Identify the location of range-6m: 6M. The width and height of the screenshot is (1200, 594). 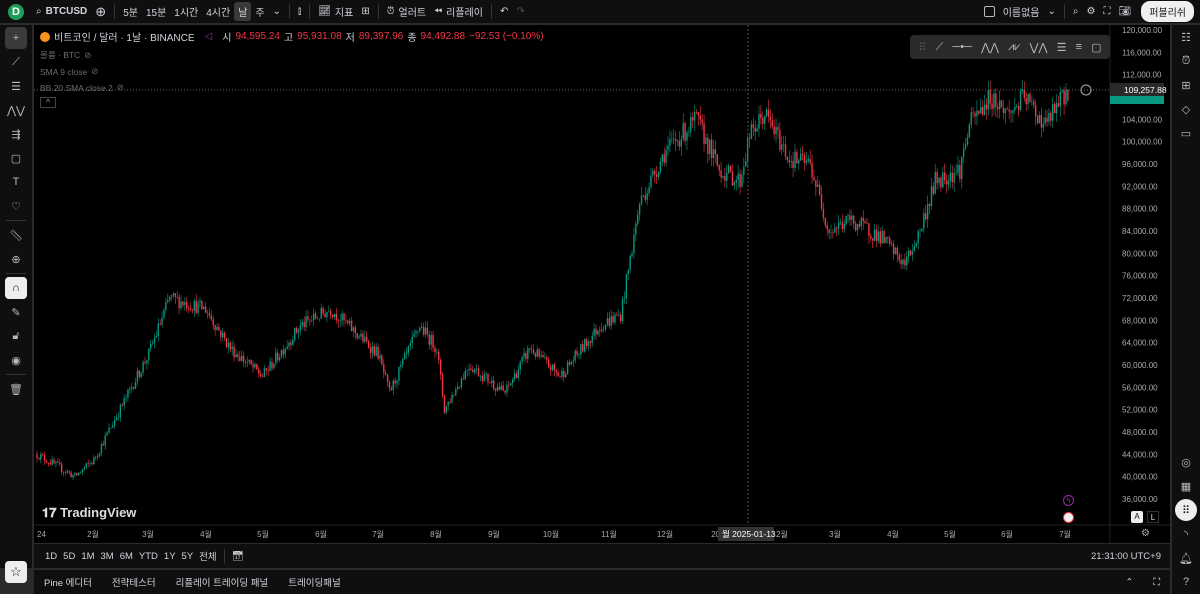
(126, 556).